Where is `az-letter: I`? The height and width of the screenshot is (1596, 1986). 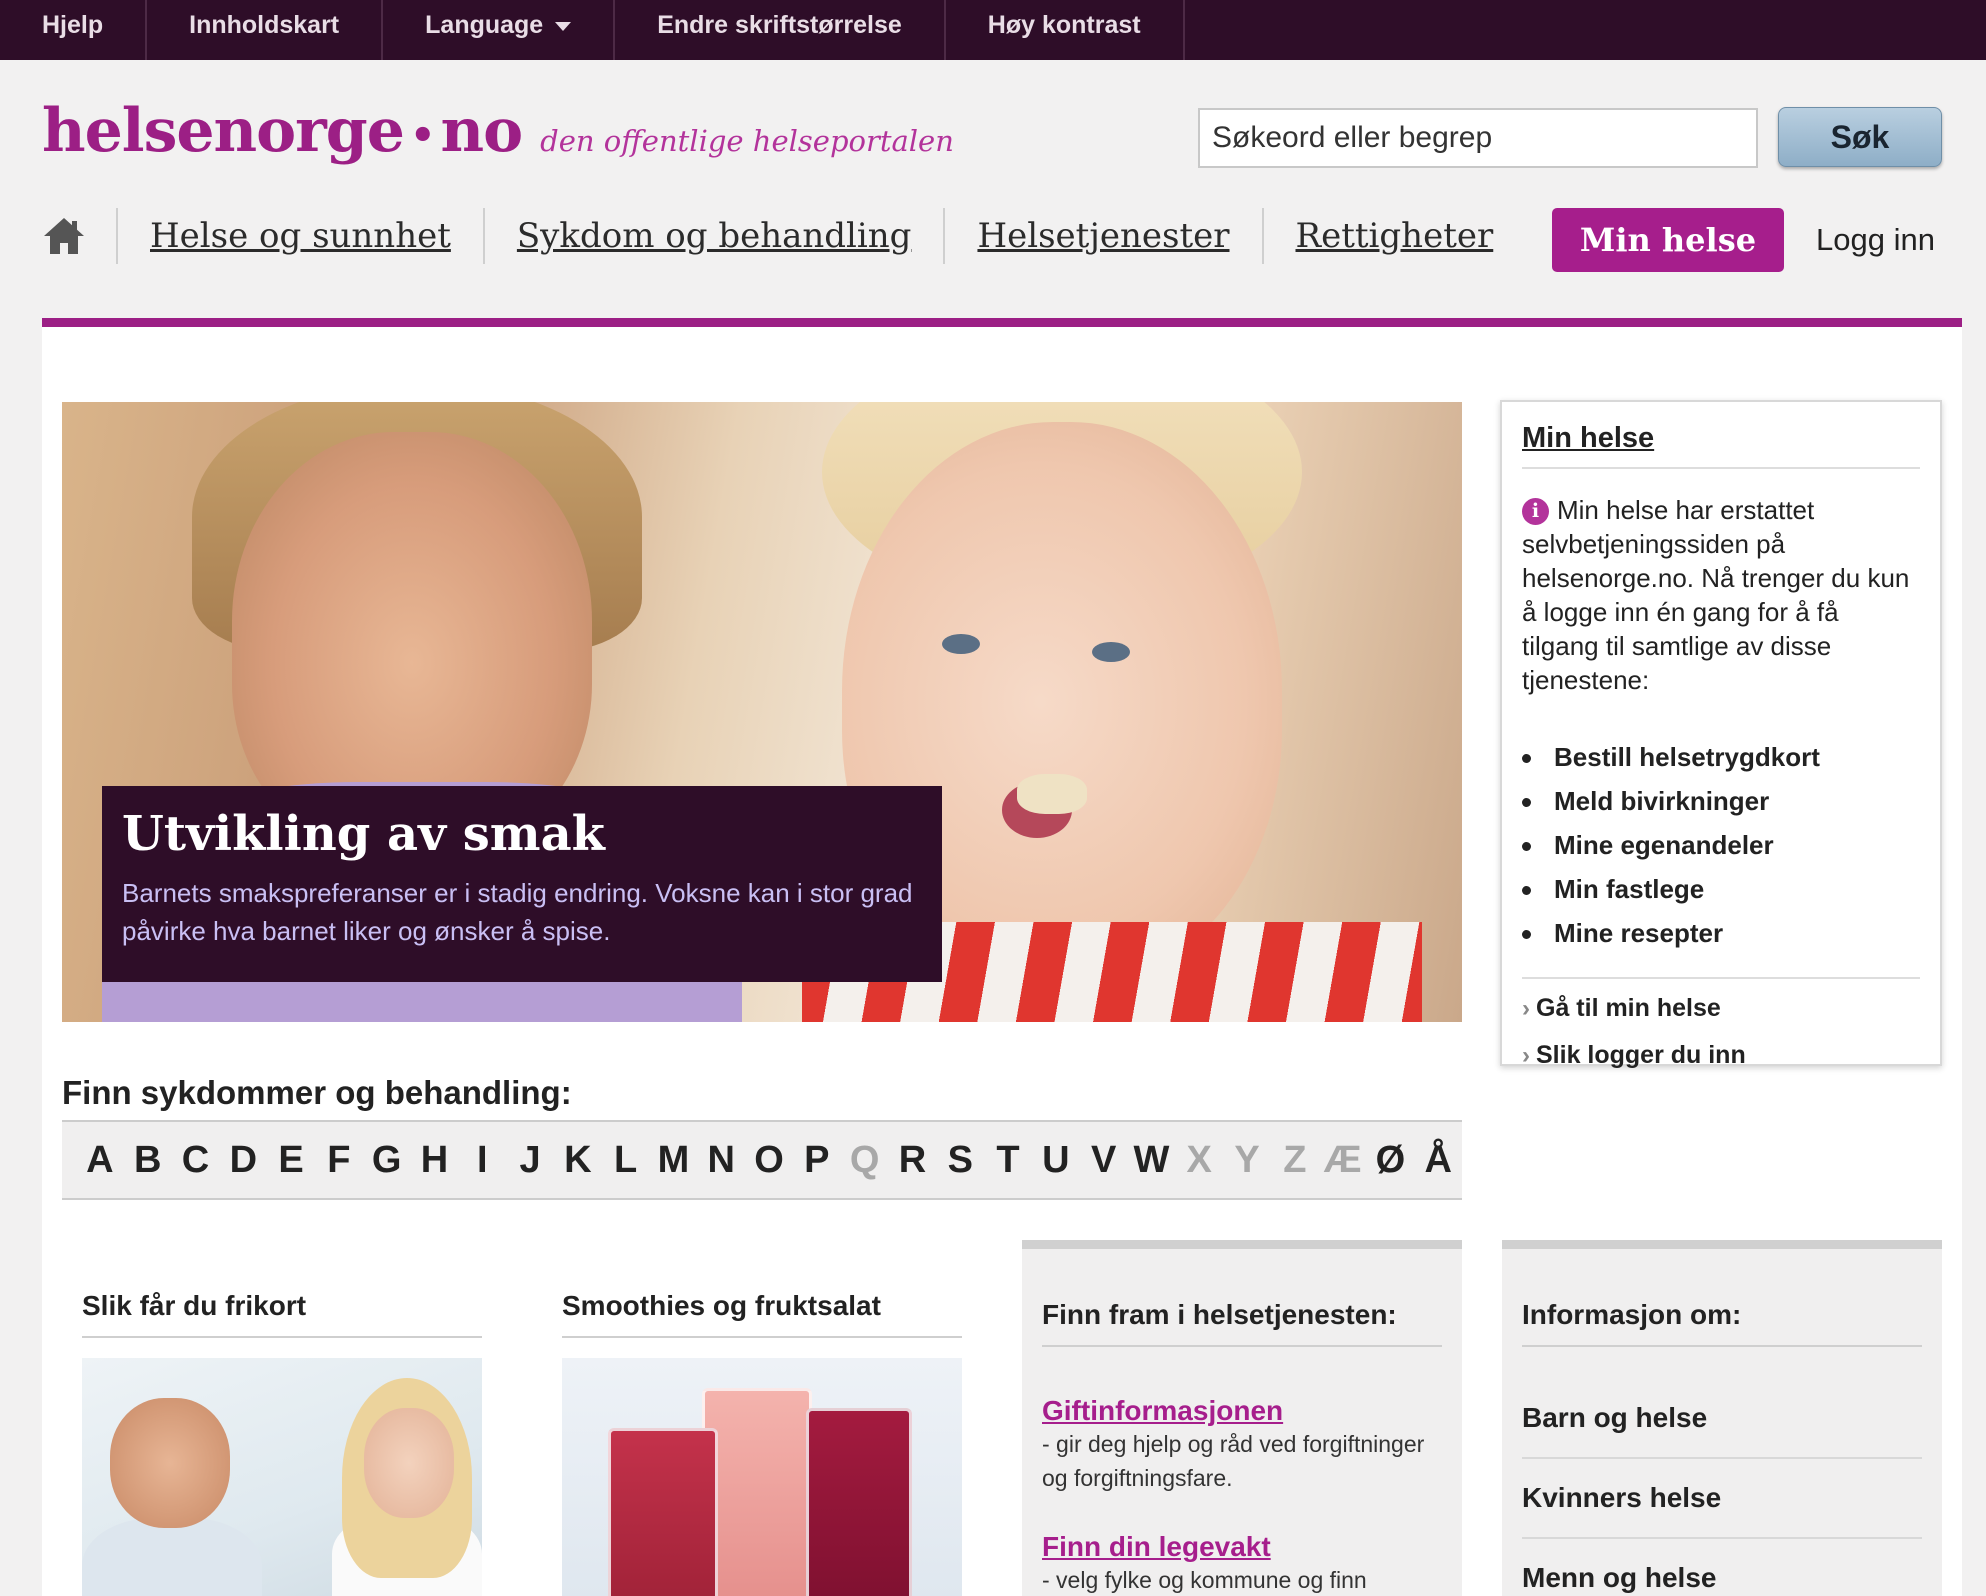
az-letter: I is located at coordinates (482, 1160).